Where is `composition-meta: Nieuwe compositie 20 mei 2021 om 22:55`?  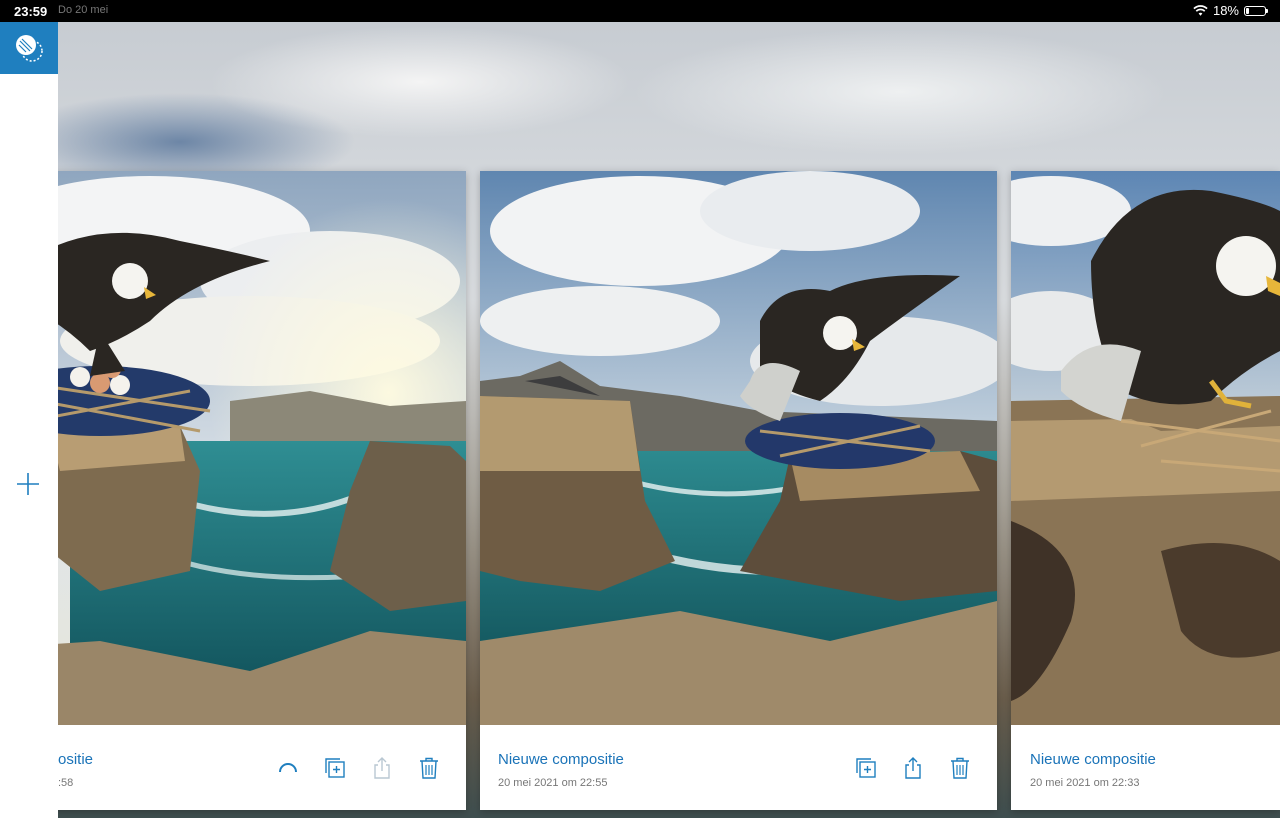
composition-meta: Nieuwe compositie 20 mei 2021 om 22:55 is located at coordinates (738, 767).